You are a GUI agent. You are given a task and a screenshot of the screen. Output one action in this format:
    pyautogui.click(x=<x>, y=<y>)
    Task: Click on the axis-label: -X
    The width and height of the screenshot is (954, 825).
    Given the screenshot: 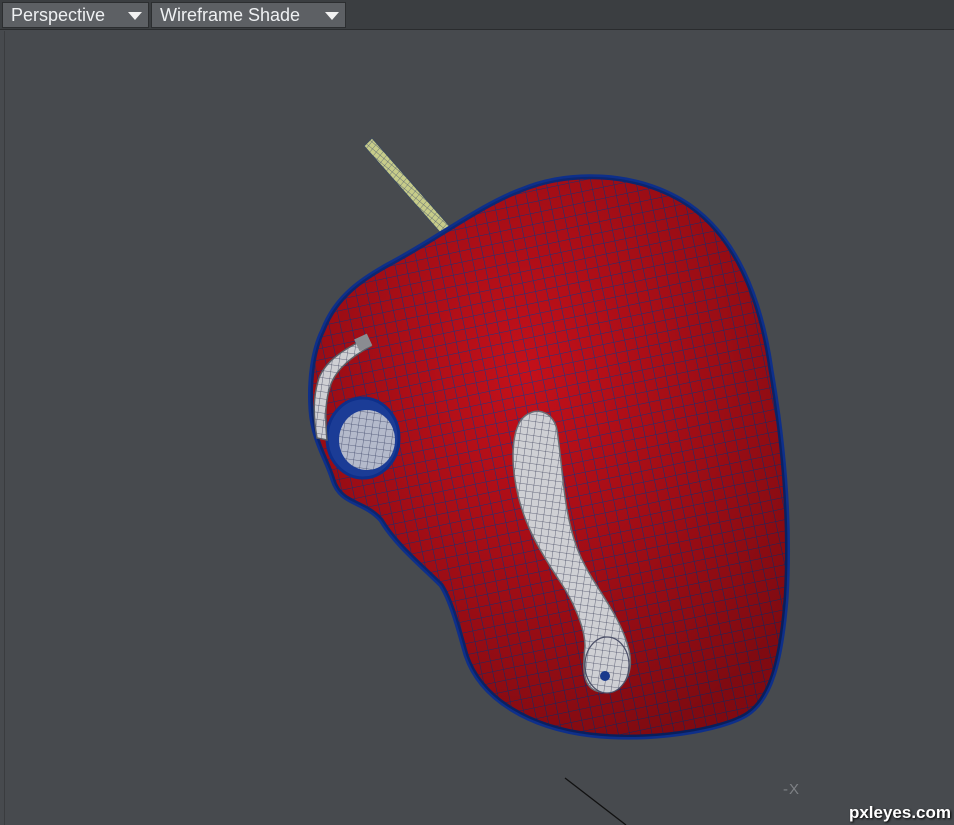 What is the action you would take?
    pyautogui.click(x=791, y=789)
    